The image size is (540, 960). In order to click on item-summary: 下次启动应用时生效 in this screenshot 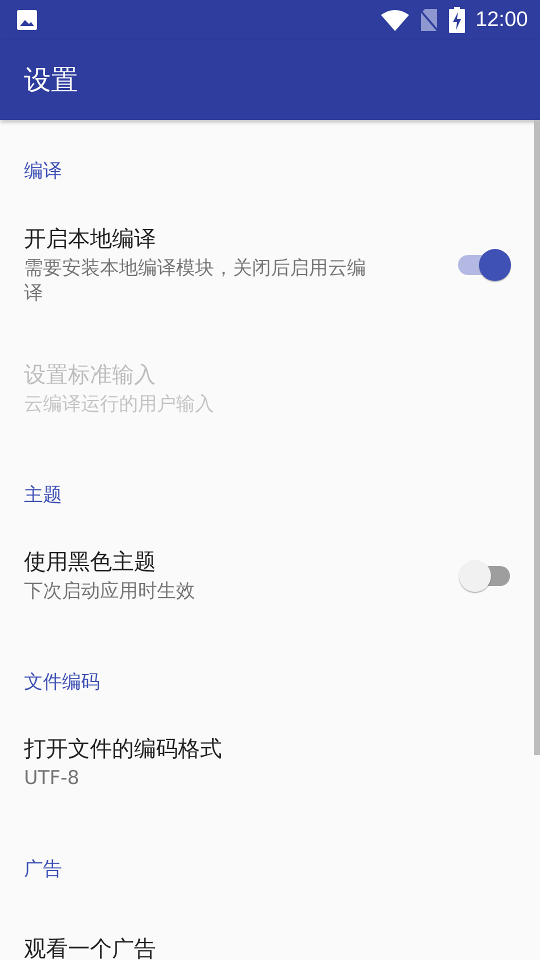, I will do `click(110, 591)`.